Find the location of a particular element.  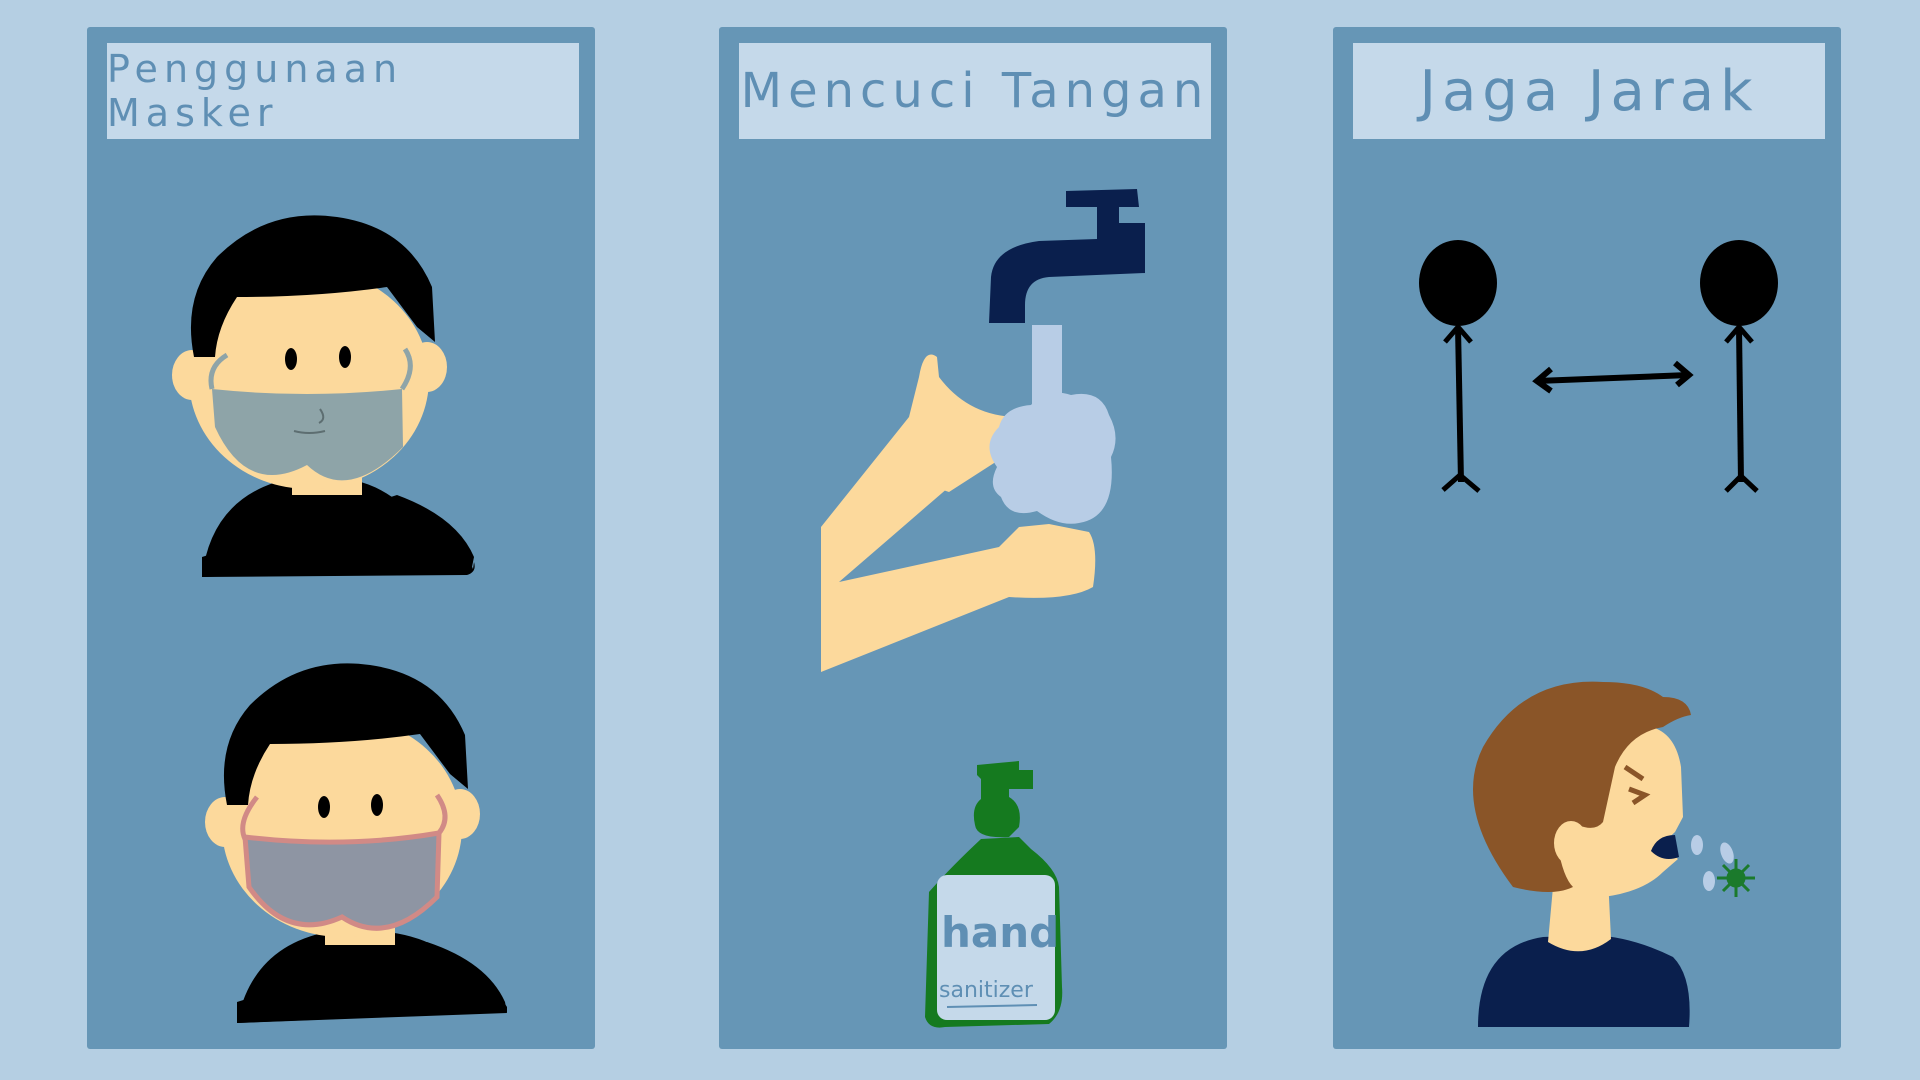

hand-washing-illustration: hand sanitizer is located at coordinates (983, 608).